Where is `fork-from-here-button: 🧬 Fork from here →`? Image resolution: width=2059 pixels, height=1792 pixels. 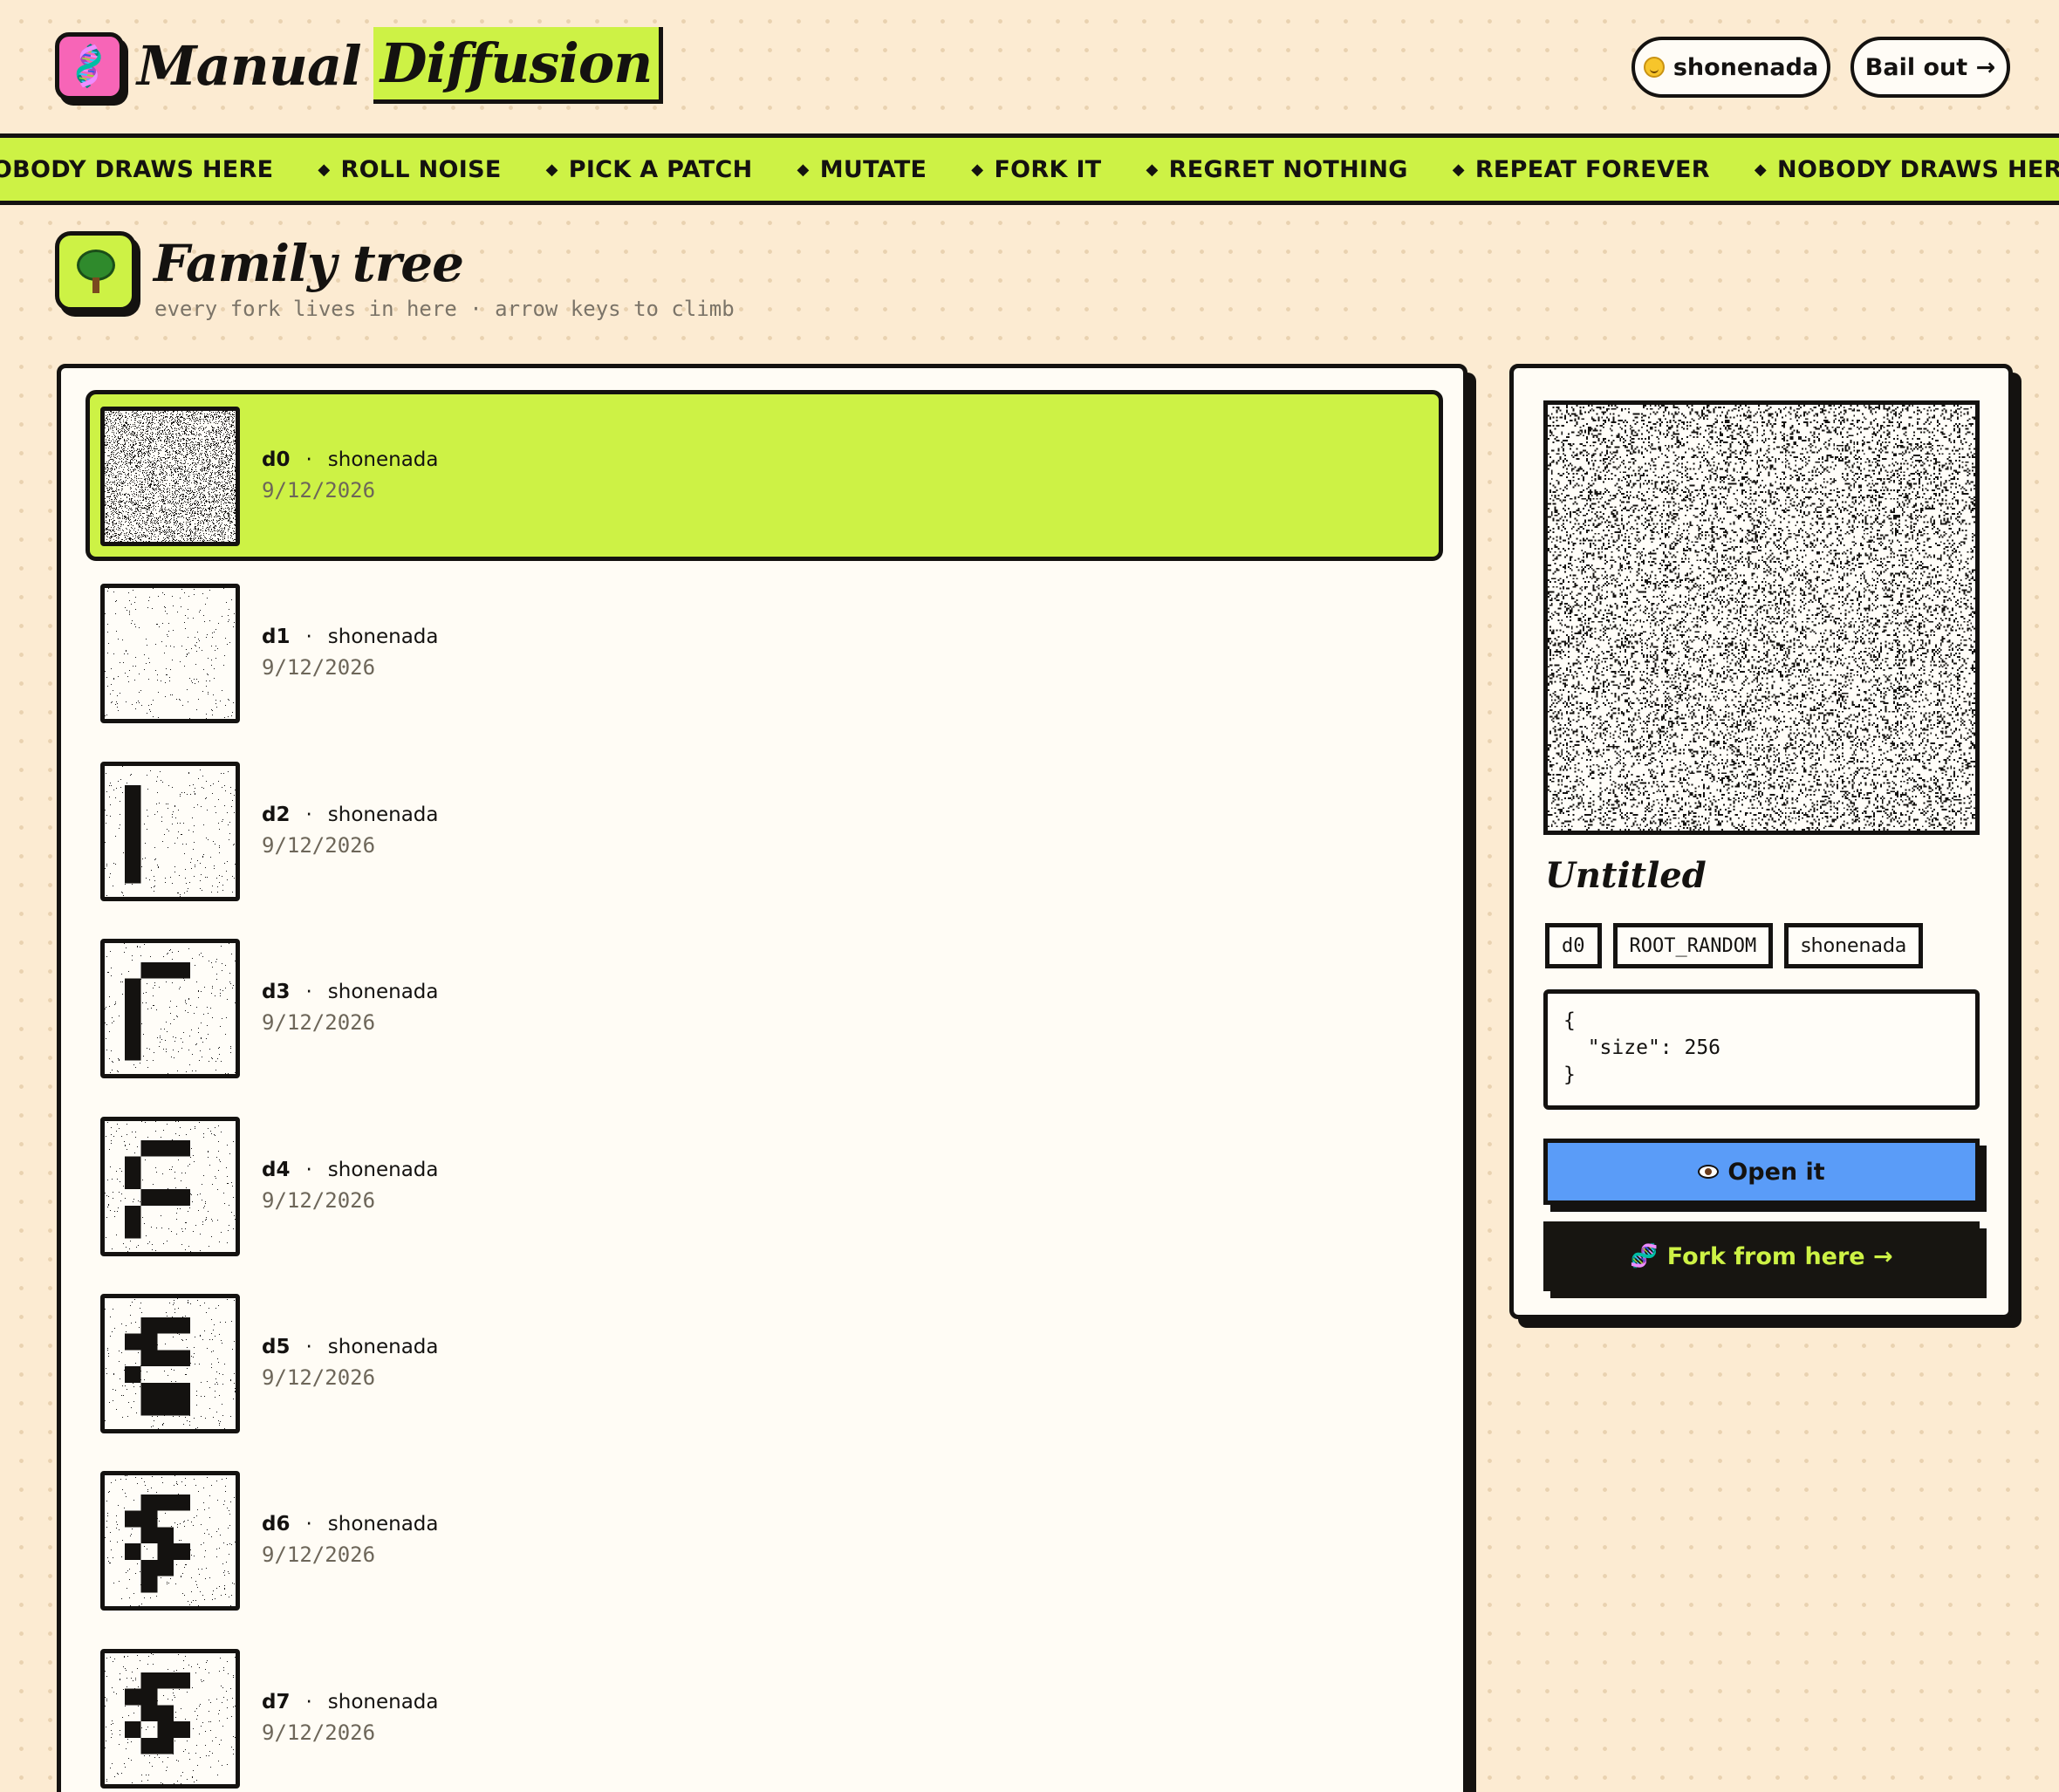 fork-from-here-button: 🧬 Fork from here → is located at coordinates (1761, 1256).